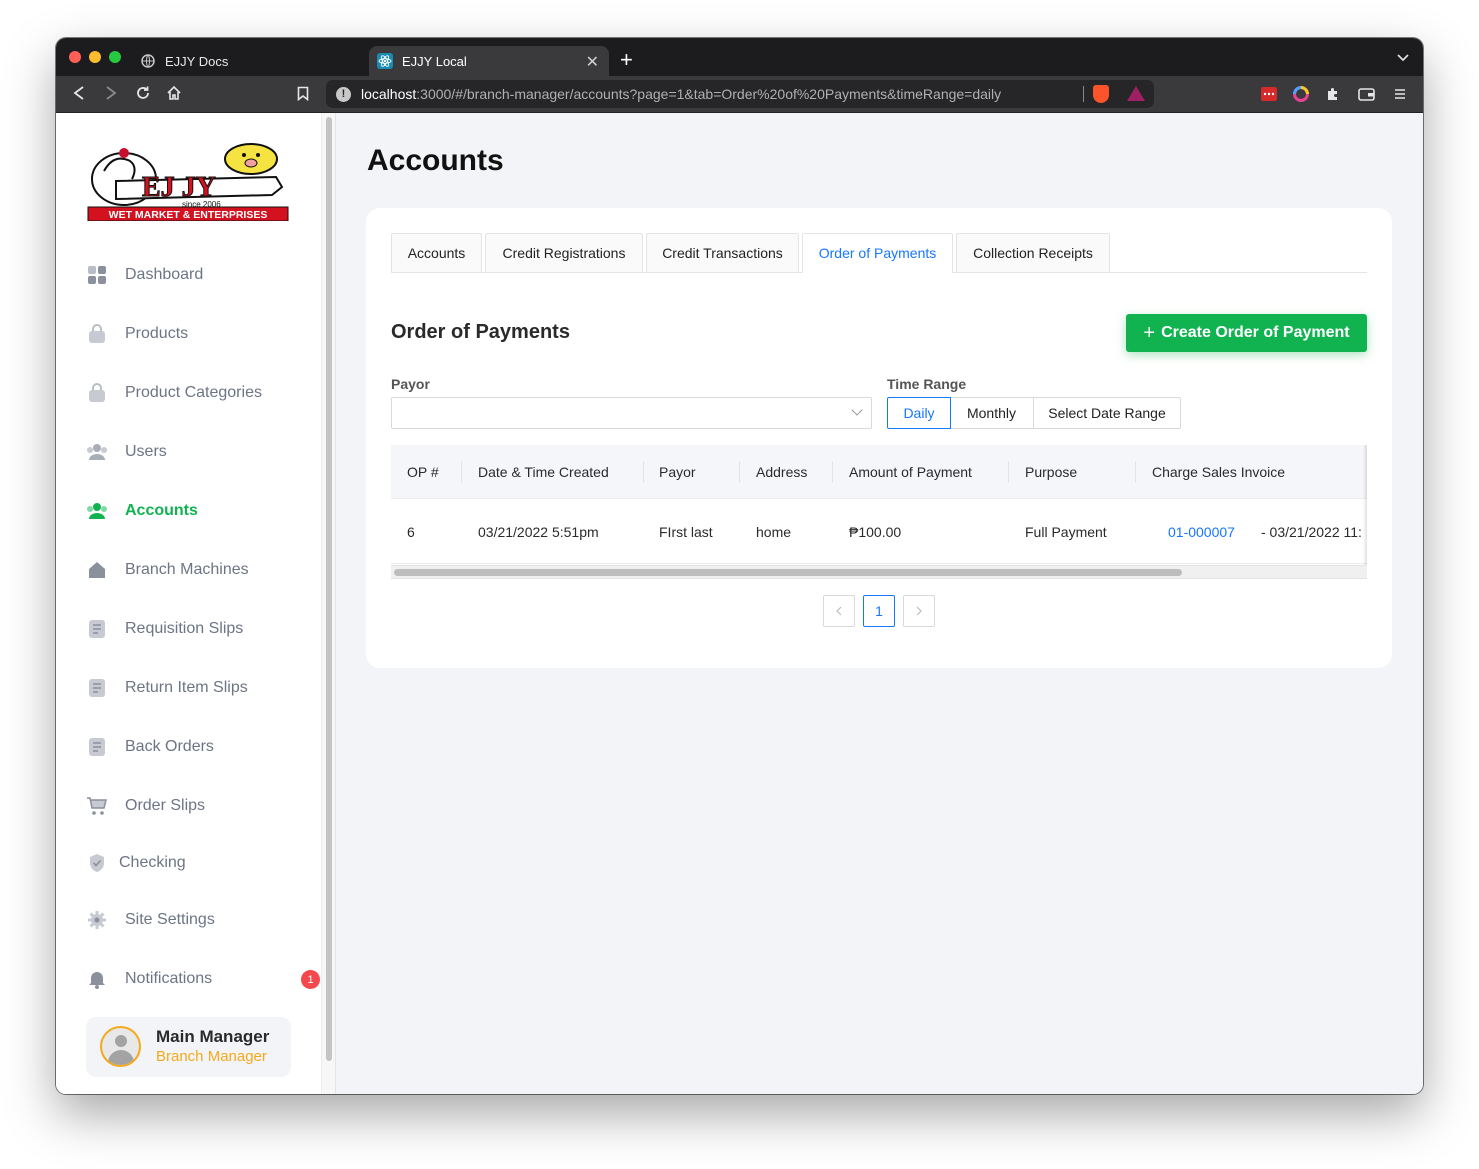 This screenshot has width=1479, height=1169. I want to click on cell-invoice-date: - 03/21/2022 11:, so click(1311, 531).